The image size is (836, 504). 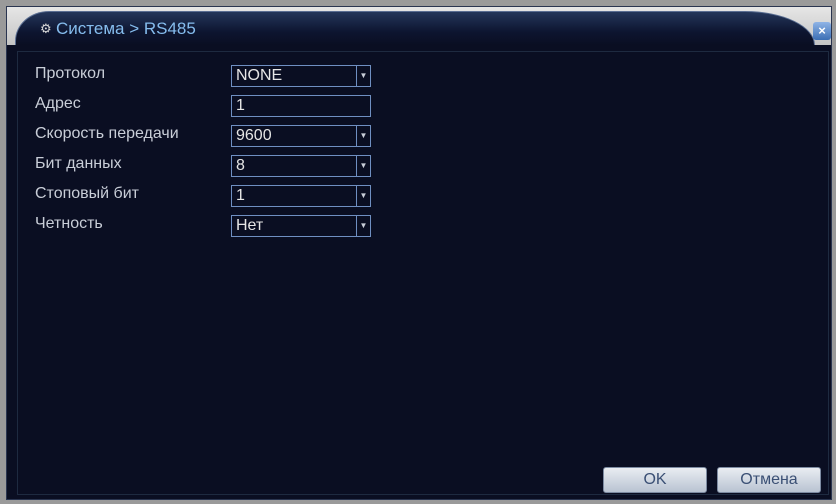 I want to click on address-value: 1, so click(x=240, y=105).